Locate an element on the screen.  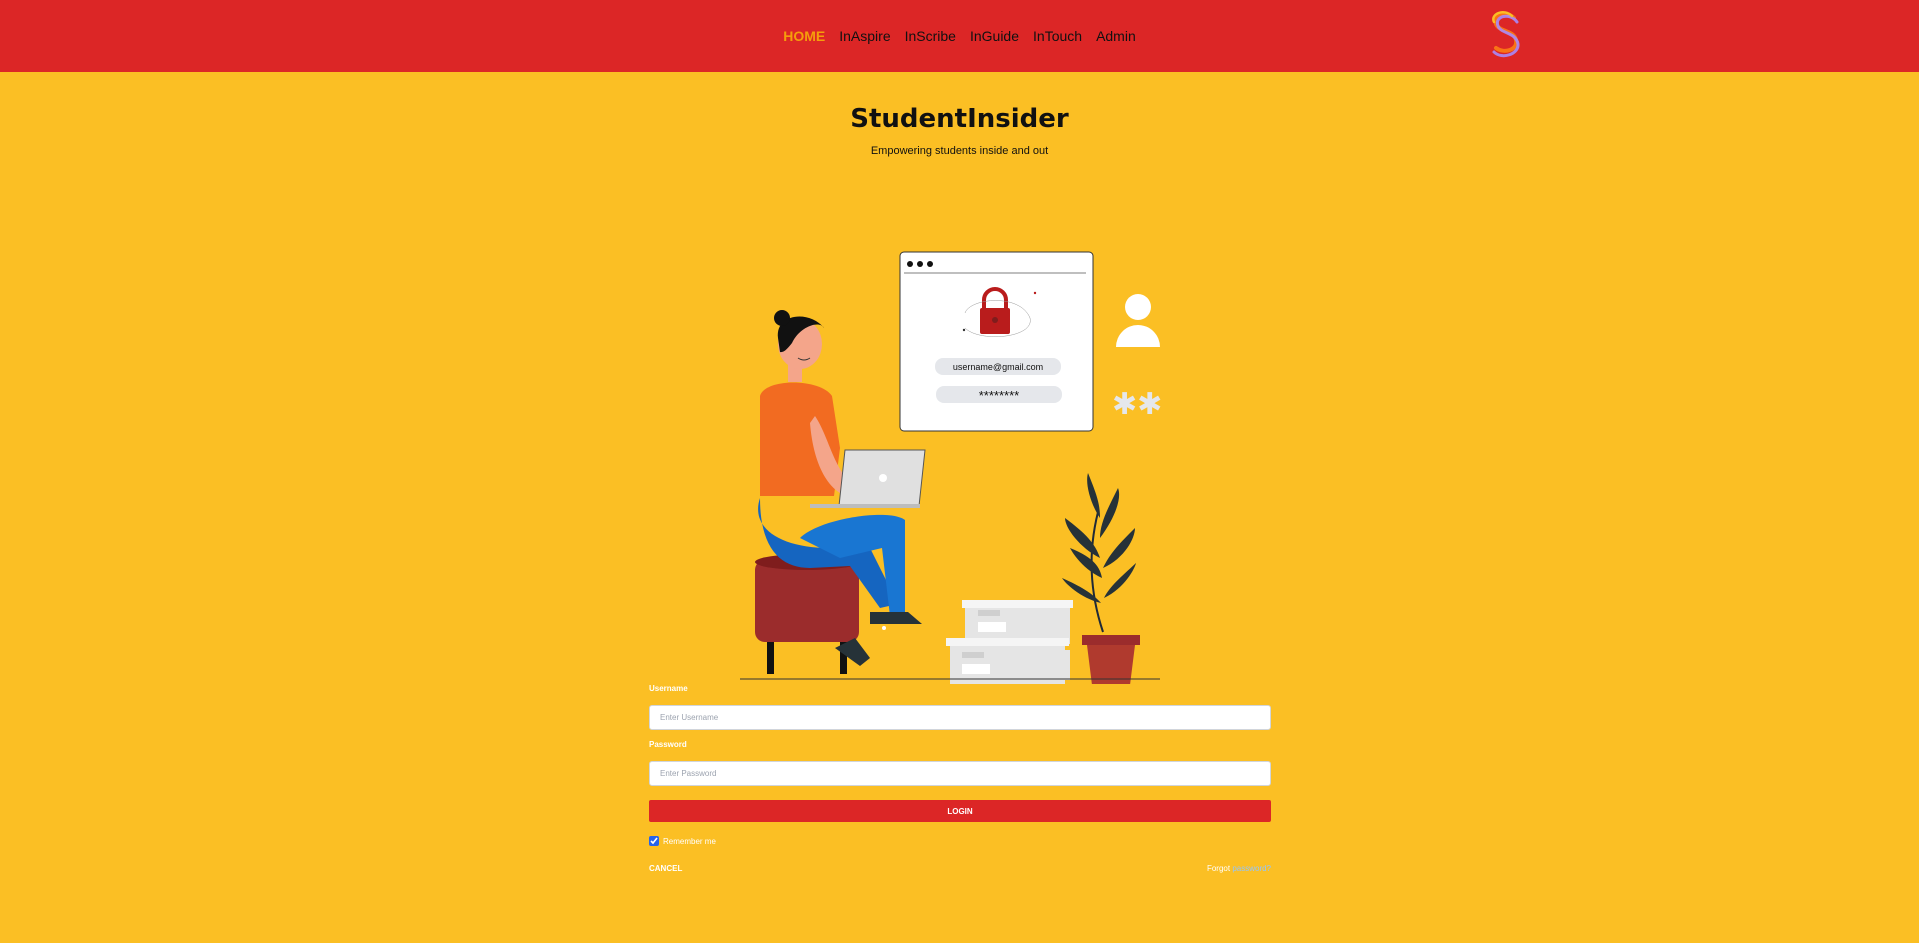
nav-item-admin: Admin is located at coordinates (1116, 36).